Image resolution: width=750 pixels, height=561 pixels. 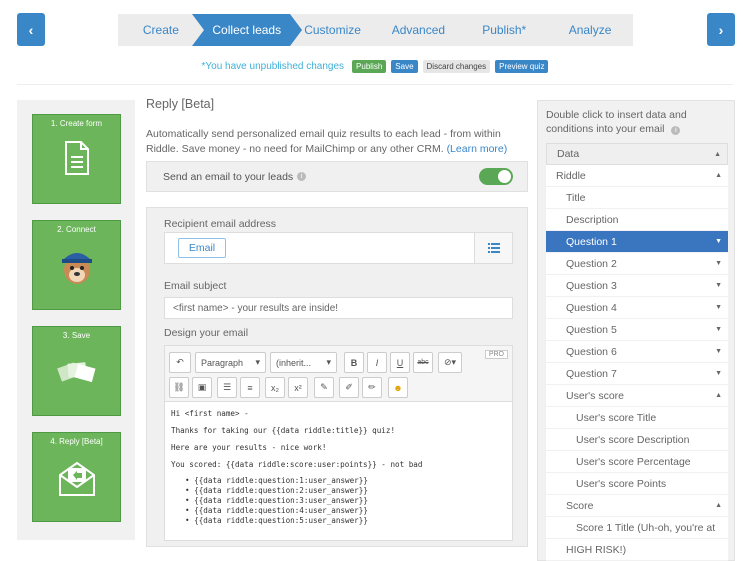 I want to click on tree-item: User's score Description, so click(x=637, y=440).